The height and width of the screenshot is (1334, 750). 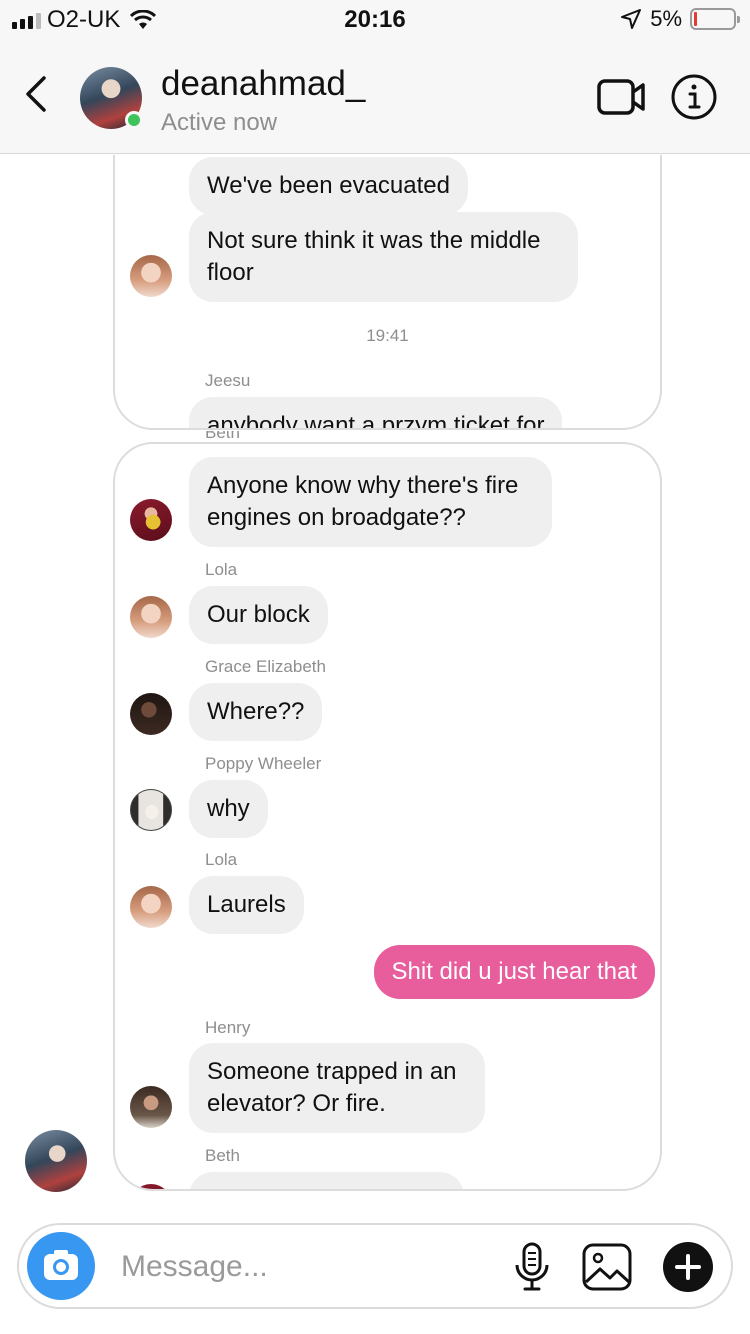 I want to click on message-composer, so click(x=375, y=1266).